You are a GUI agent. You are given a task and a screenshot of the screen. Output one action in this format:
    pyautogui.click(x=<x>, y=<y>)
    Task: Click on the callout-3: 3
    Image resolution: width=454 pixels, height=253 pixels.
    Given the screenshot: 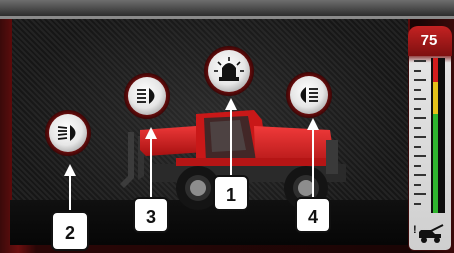 What is the action you would take?
    pyautogui.click(x=151, y=215)
    